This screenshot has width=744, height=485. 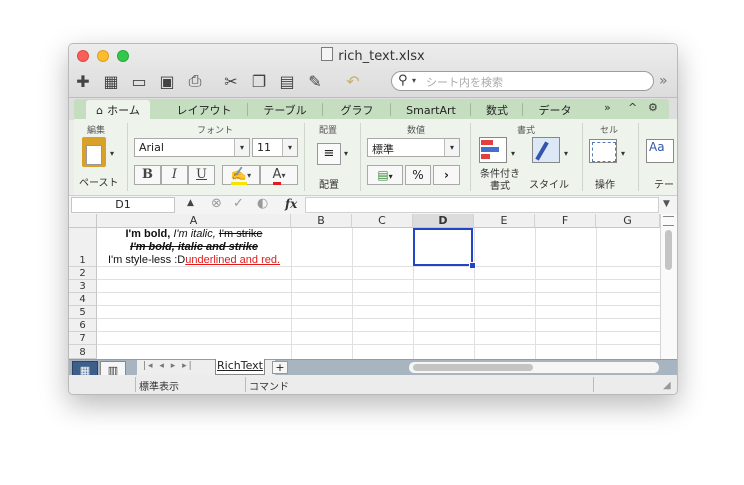 What do you see at coordinates (315, 81) in the screenshot?
I see `format-painter-icon: ✎` at bounding box center [315, 81].